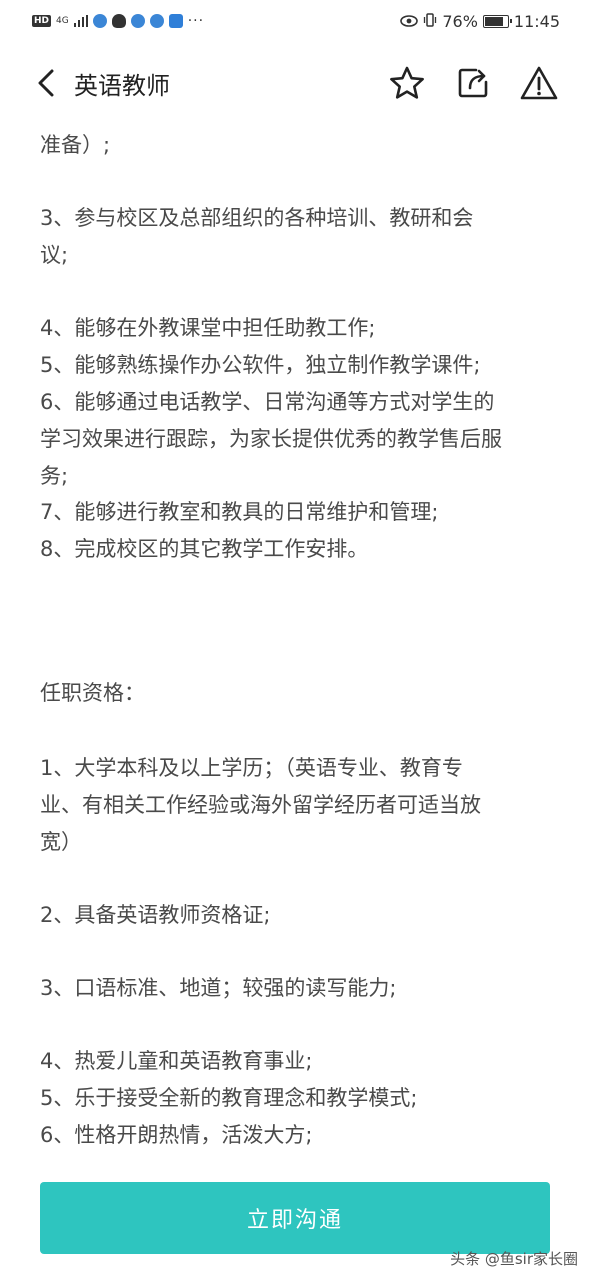 This screenshot has width=590, height=1280. Describe the element at coordinates (176, 1135) in the screenshot. I see `text-line: 6、性格开朗热情，活泼大方;` at that location.